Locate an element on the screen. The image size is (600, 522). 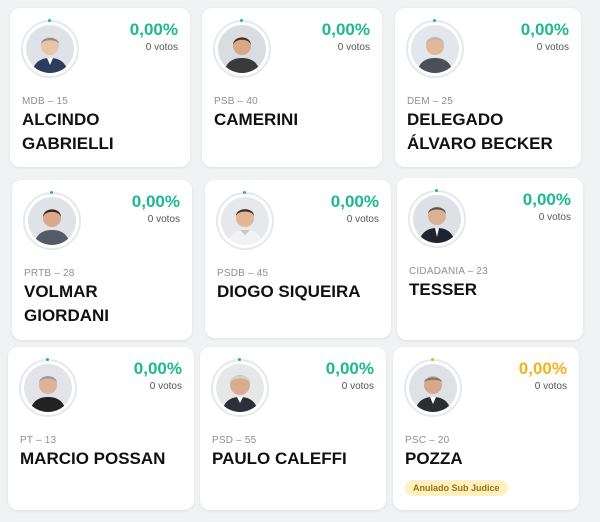
candidate-card: 0,00% 0 votos PT – 13 MARCIO POSSAN is located at coordinates (101, 428).